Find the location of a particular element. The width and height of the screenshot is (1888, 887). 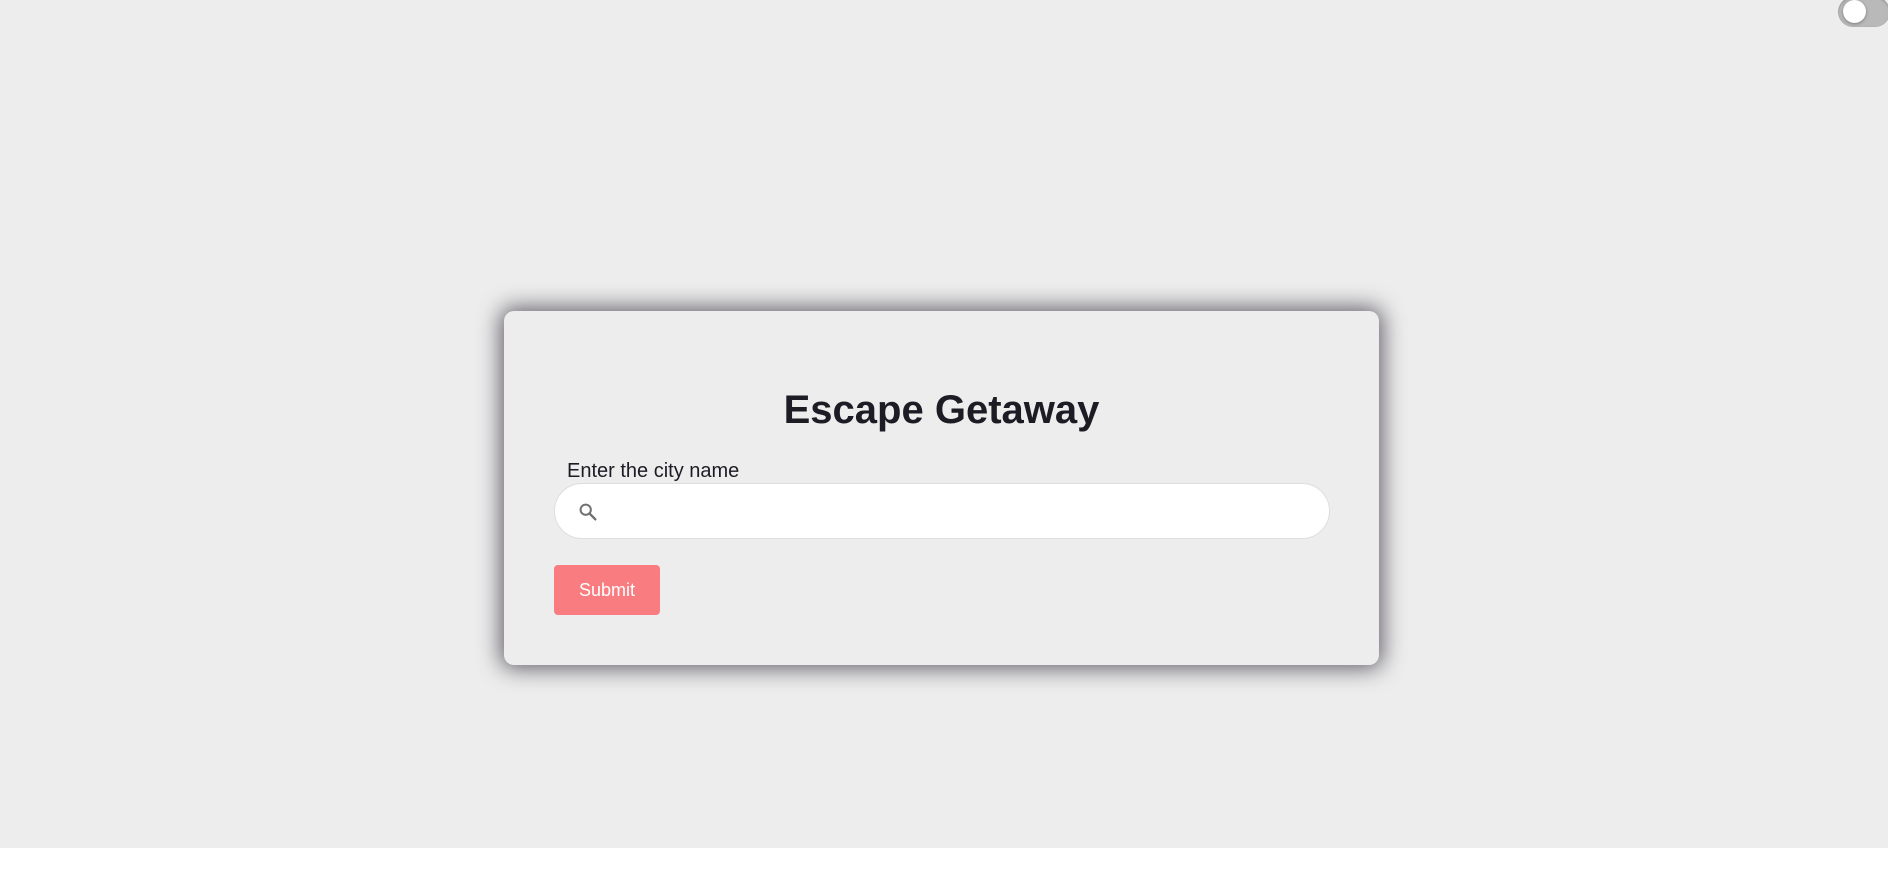

page-footer-strip is located at coordinates (944, 867).